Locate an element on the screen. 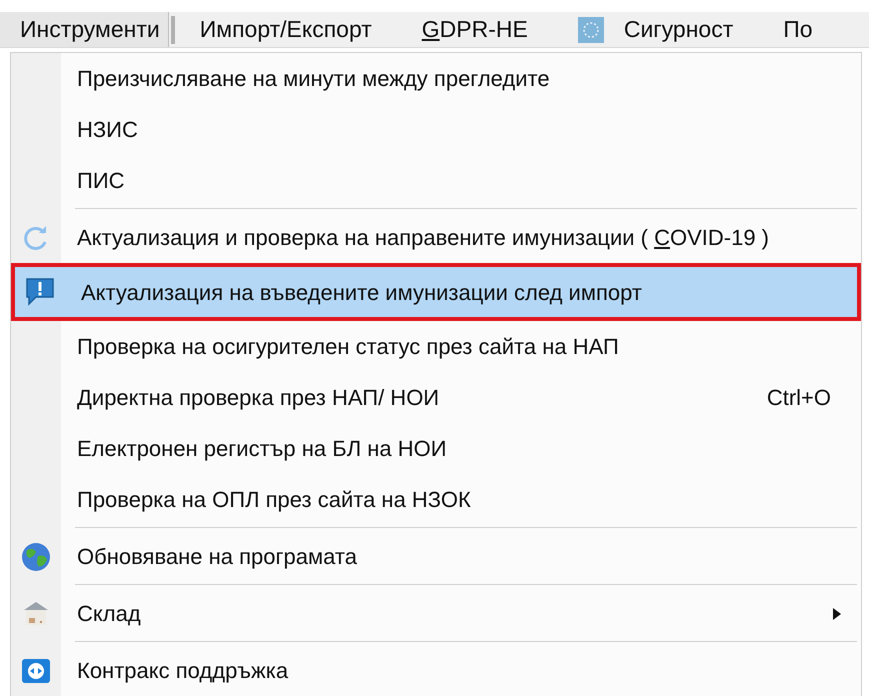 The image size is (869, 700). globe-icon is located at coordinates (36, 557).